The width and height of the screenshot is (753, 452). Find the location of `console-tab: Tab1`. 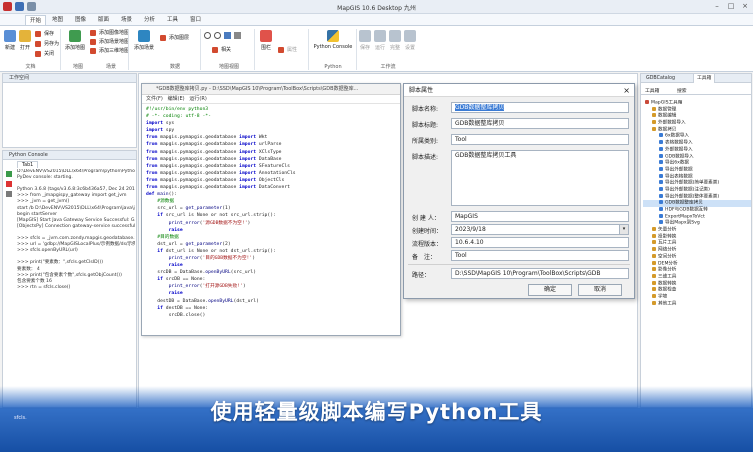

console-tab: Tab1 is located at coordinates (28, 164).